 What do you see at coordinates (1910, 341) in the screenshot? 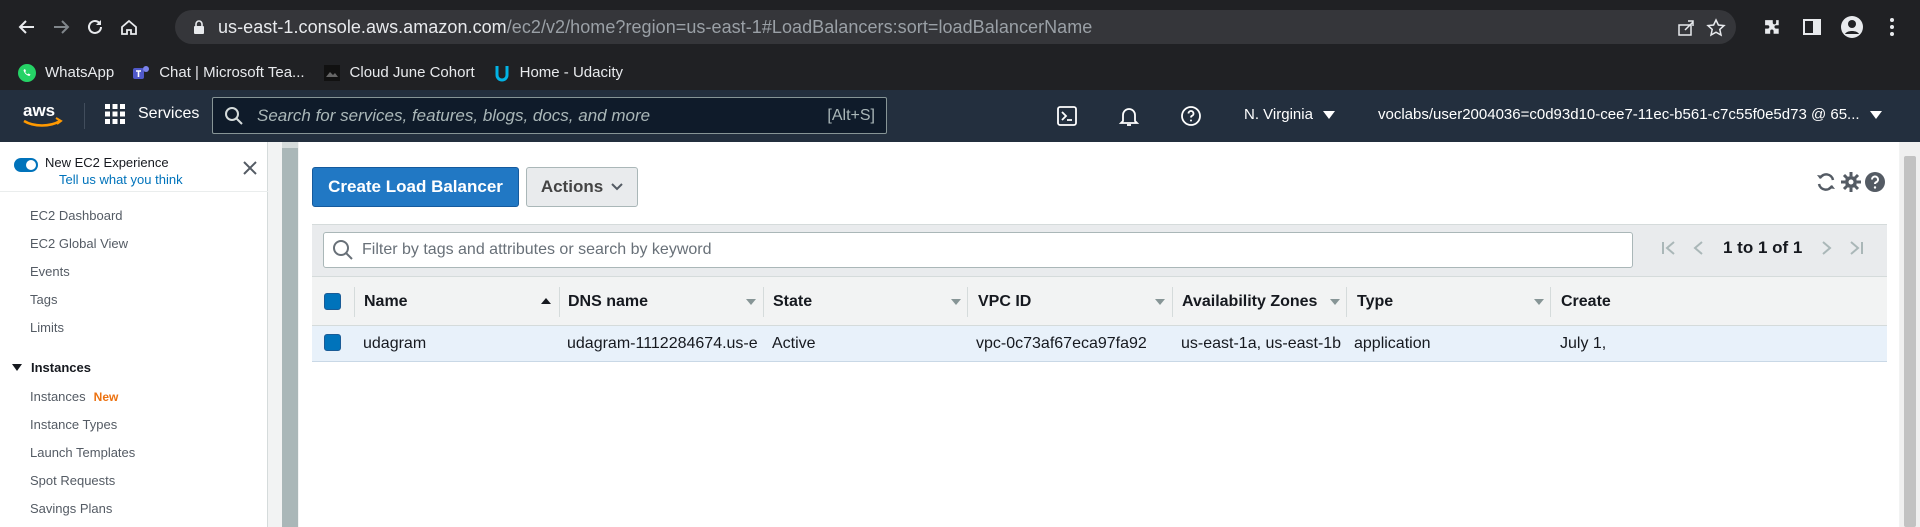
I see `main-scrollbar-thumb` at bounding box center [1910, 341].